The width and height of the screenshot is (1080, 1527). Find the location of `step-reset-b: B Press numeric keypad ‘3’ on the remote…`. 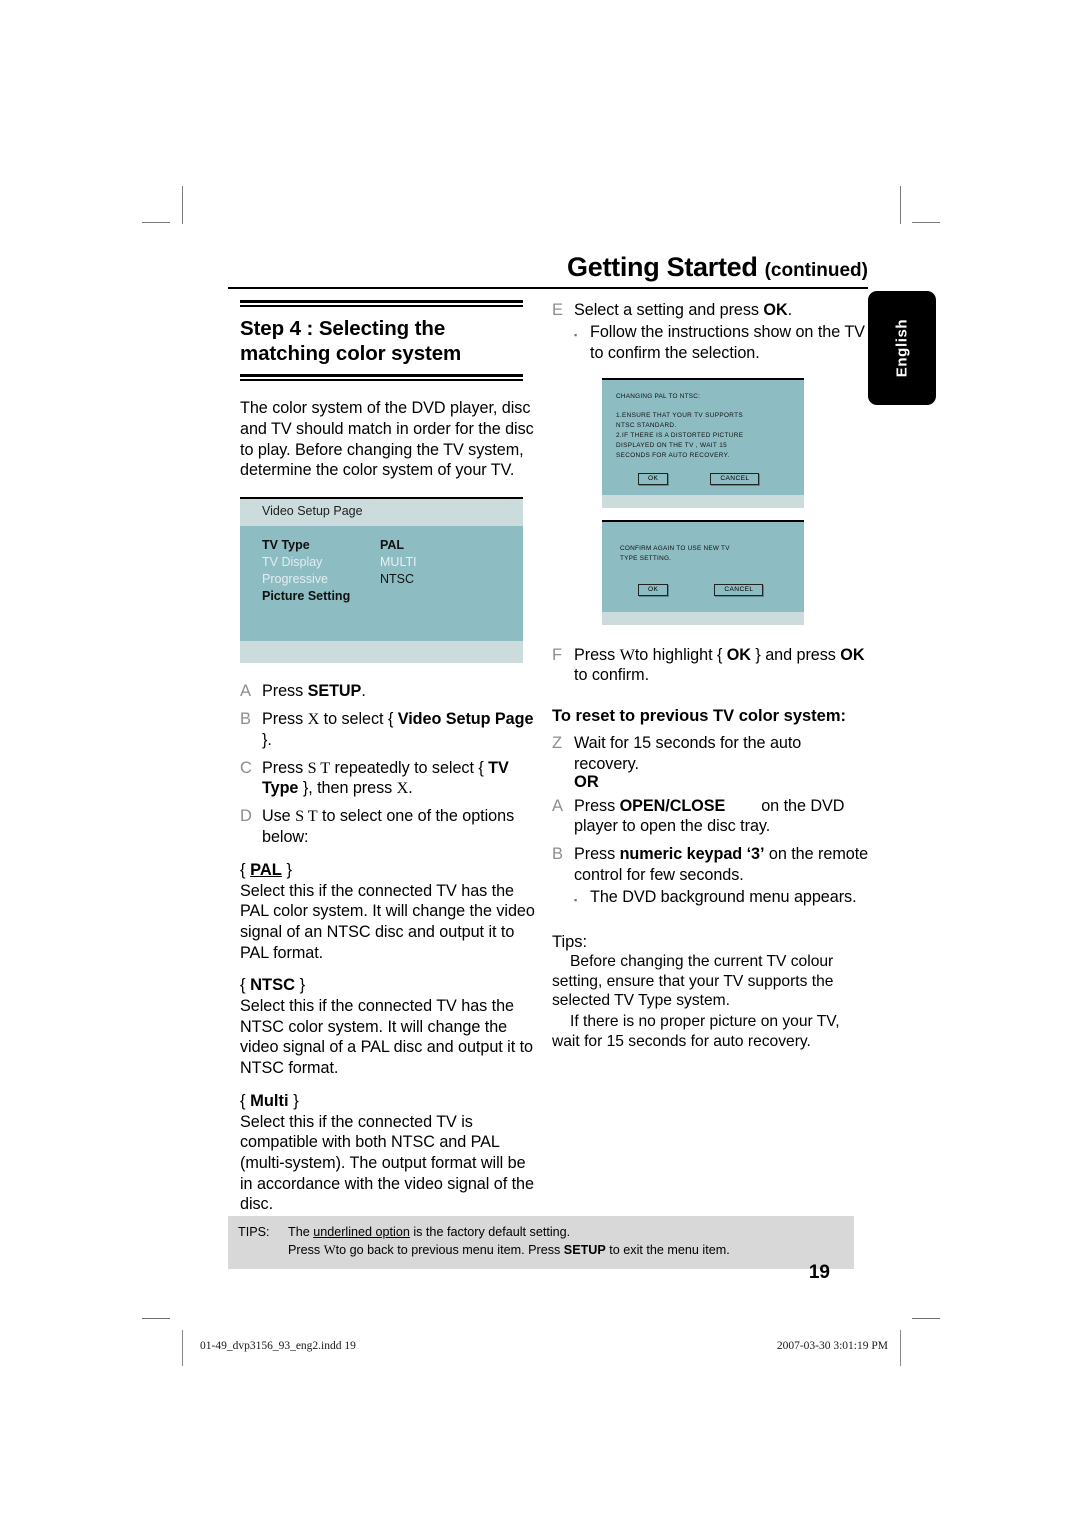

step-reset-b: B Press numeric keypad ‘3’ on the remote… is located at coordinates (711, 864).